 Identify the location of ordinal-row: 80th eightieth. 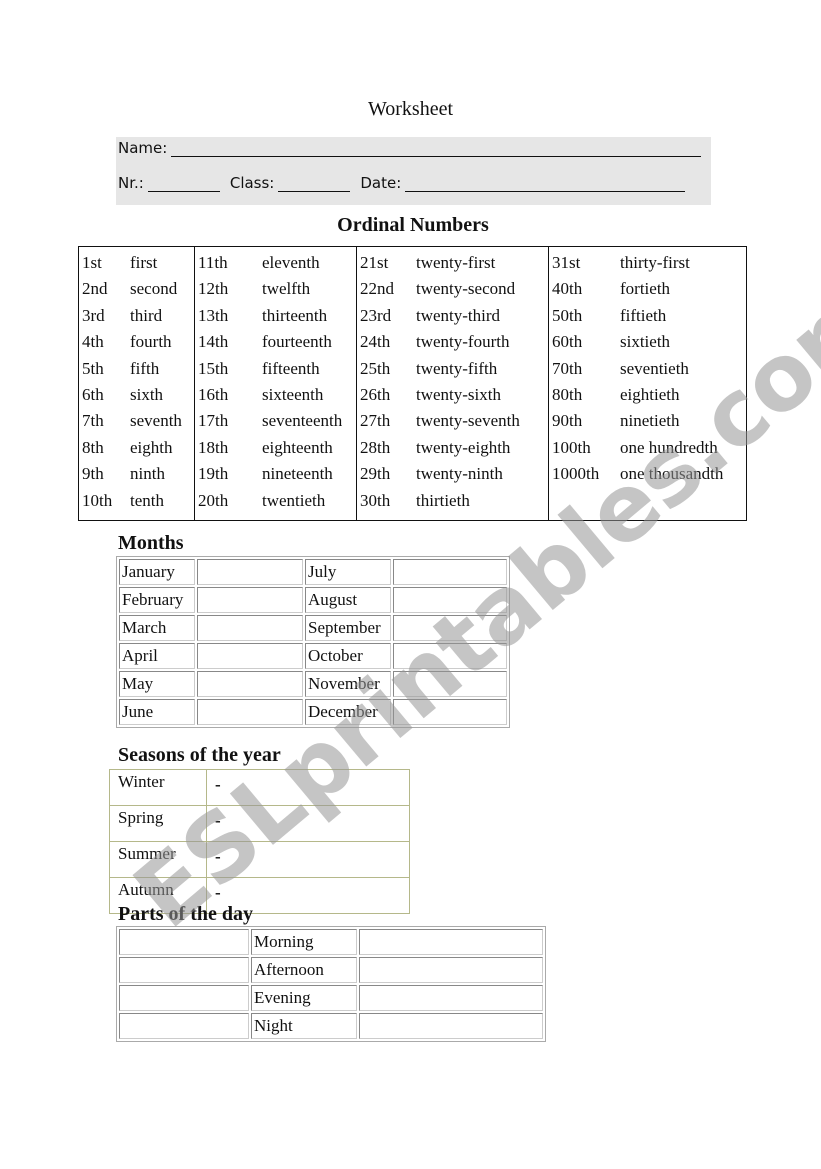
(648, 395).